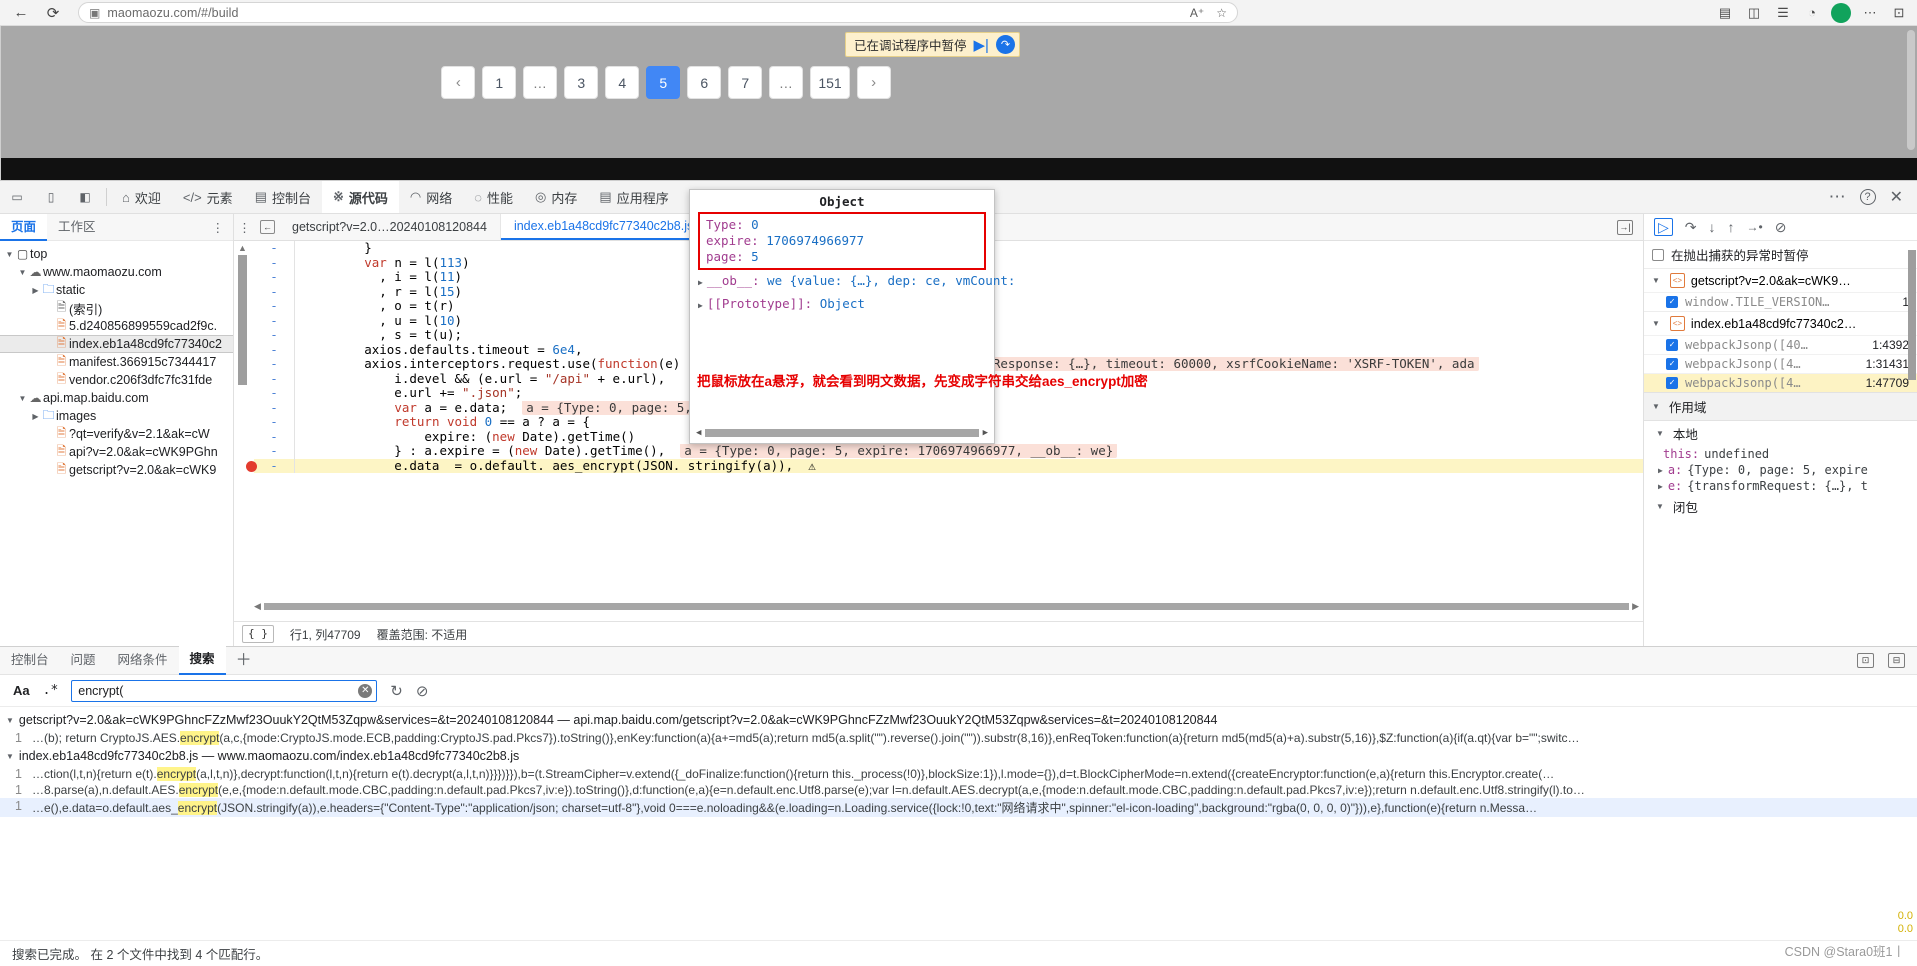  Describe the element at coordinates (1780, 454) in the screenshot. I see `scope-variable: this: undefined` at that location.